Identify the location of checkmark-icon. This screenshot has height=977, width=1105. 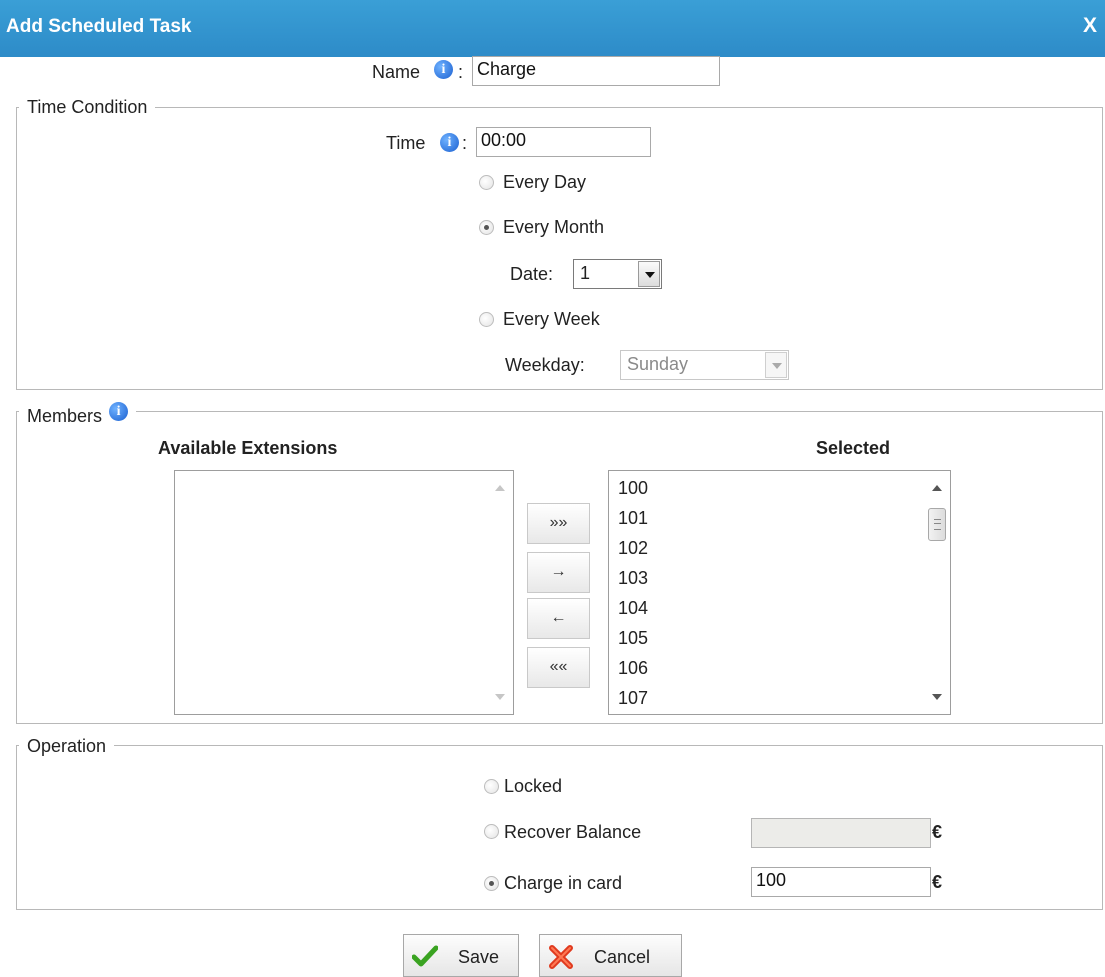
(425, 956).